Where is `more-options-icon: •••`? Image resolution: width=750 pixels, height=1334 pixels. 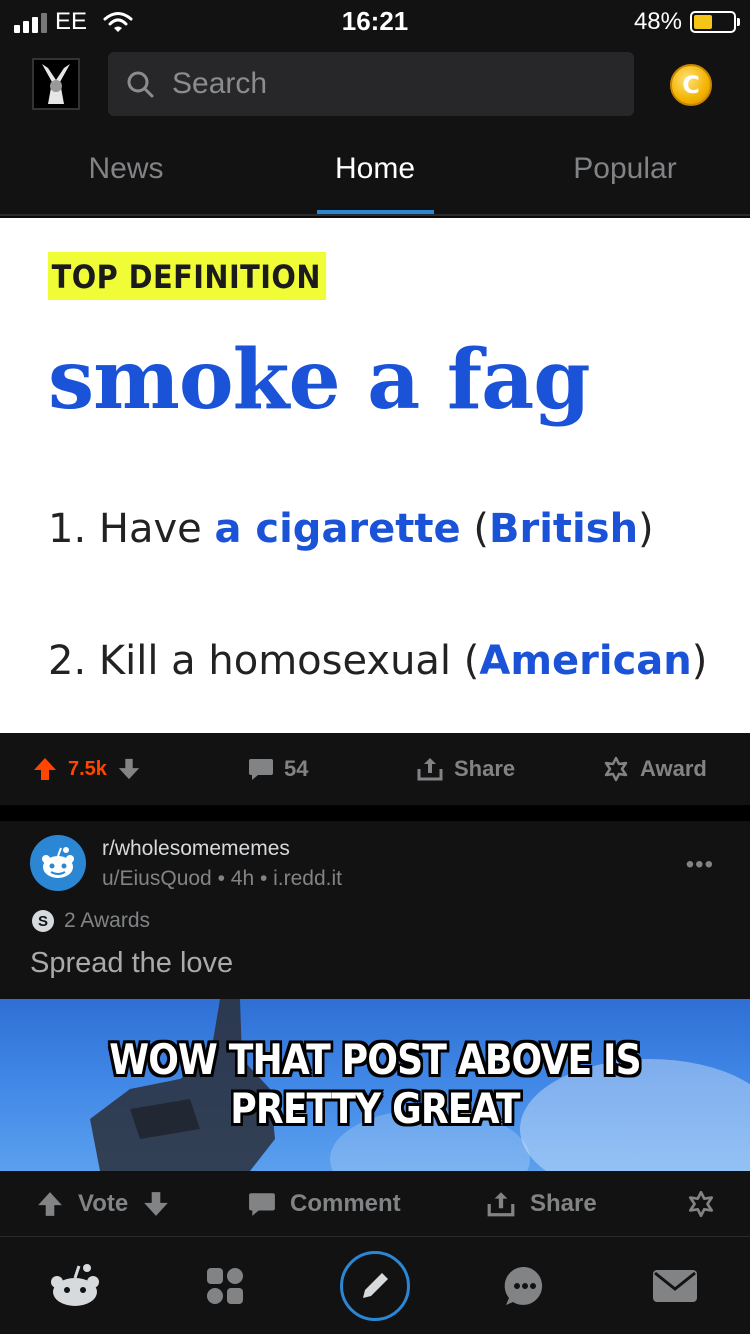 more-options-icon: ••• is located at coordinates (700, 865).